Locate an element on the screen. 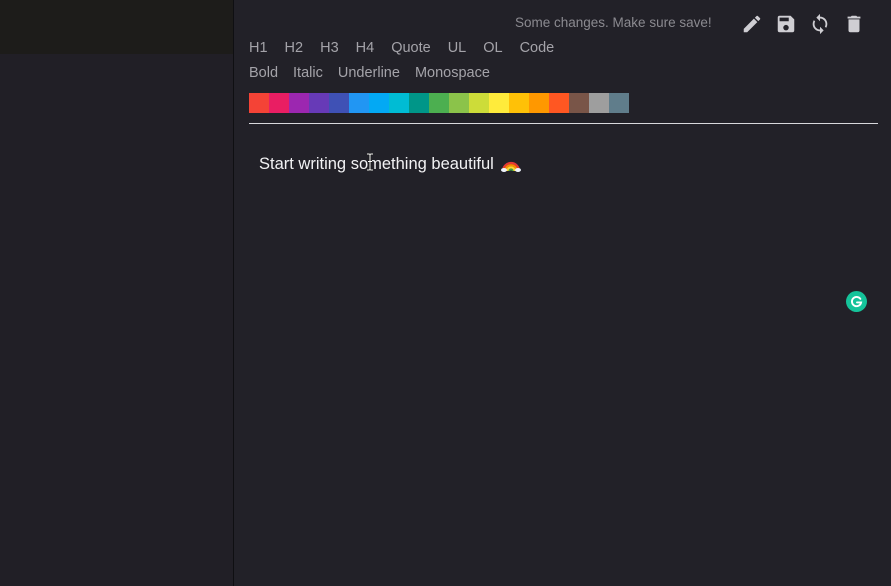 The image size is (891, 586). inline-style-toolbar: Bold Italic Underline Monospace is located at coordinates (369, 73).